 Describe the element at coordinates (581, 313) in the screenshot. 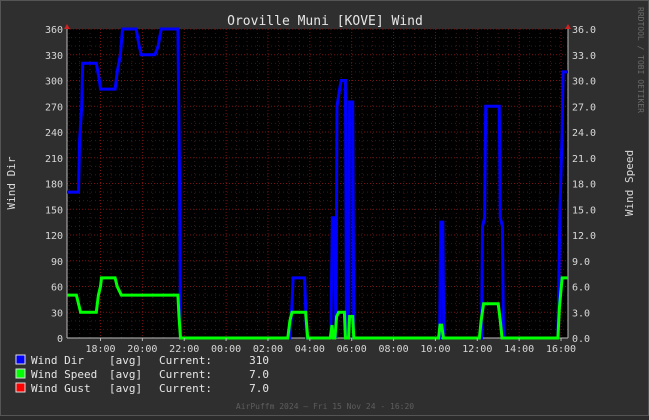

I see `y-tick-label-right: 3.0` at that location.